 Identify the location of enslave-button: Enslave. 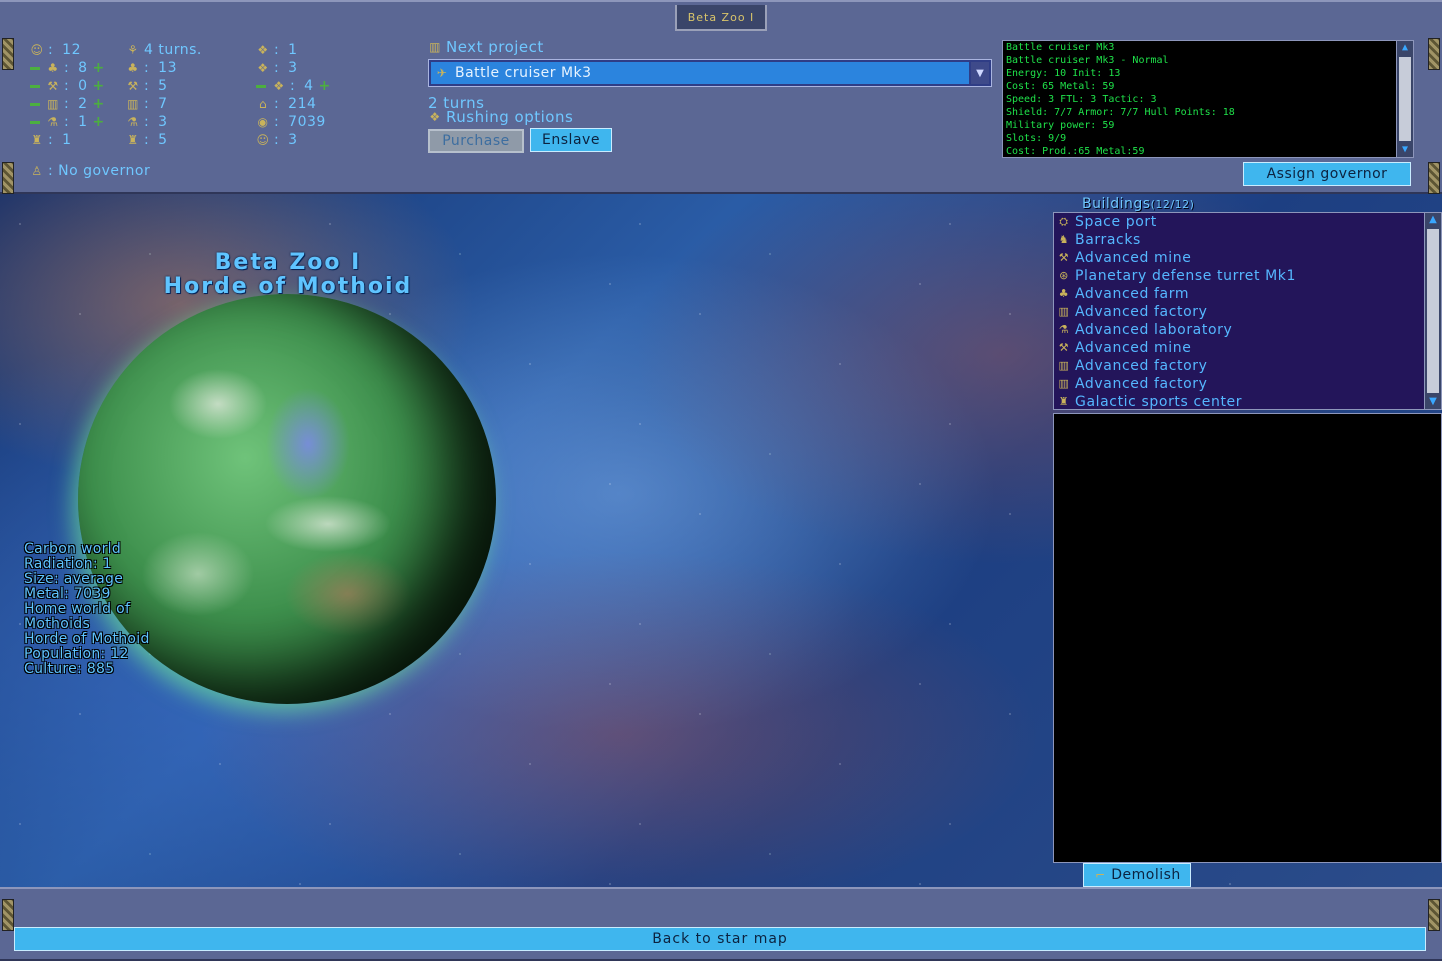
(571, 140).